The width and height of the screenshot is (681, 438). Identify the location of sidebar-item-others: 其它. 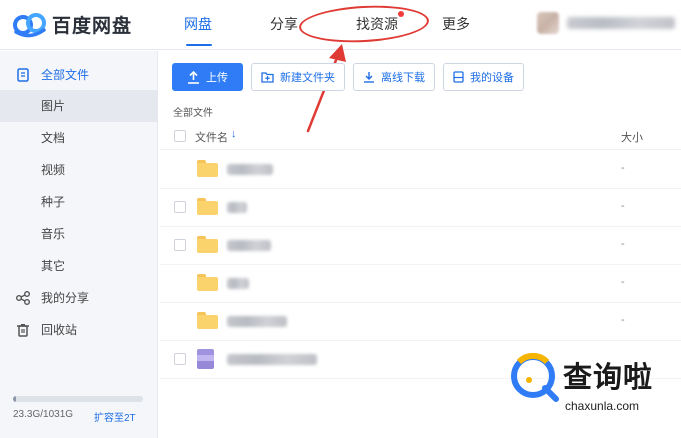
(79, 266).